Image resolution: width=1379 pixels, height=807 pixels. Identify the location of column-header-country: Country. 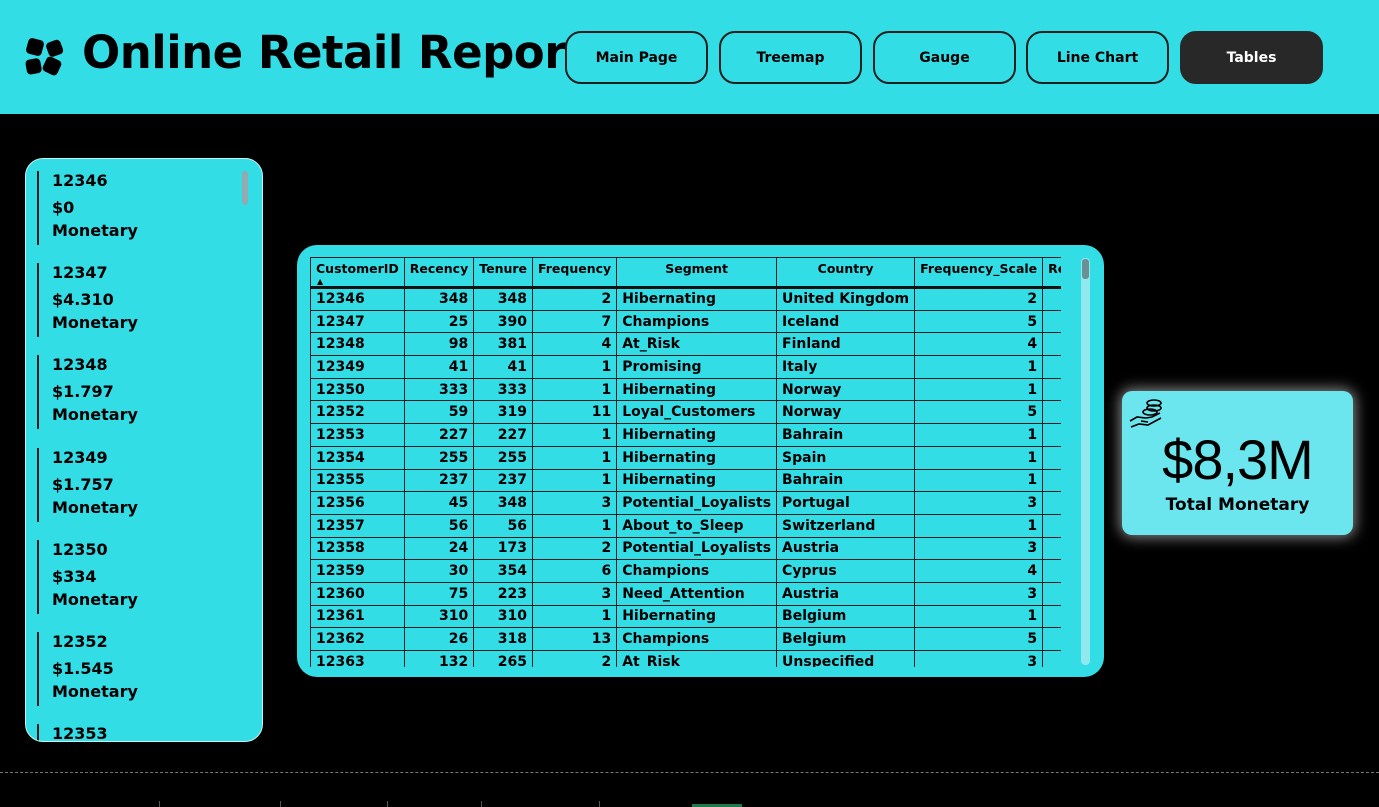
(846, 272).